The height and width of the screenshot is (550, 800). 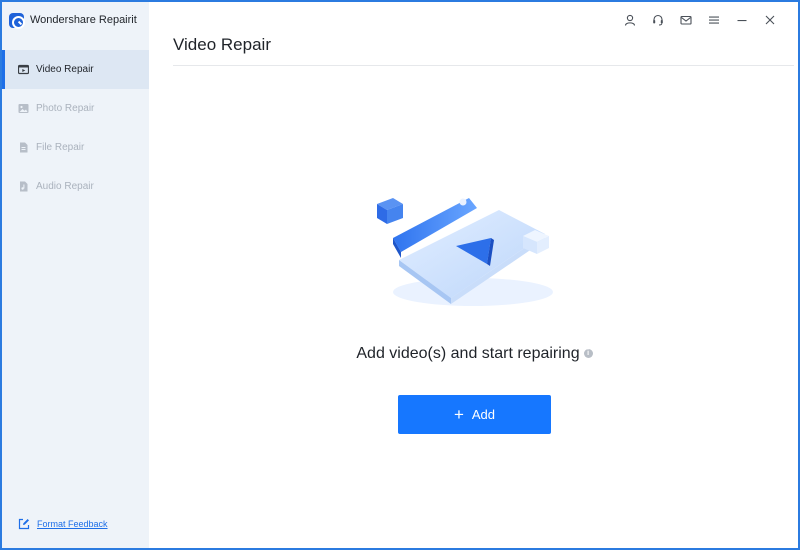 What do you see at coordinates (23, 69) in the screenshot?
I see `video-icon` at bounding box center [23, 69].